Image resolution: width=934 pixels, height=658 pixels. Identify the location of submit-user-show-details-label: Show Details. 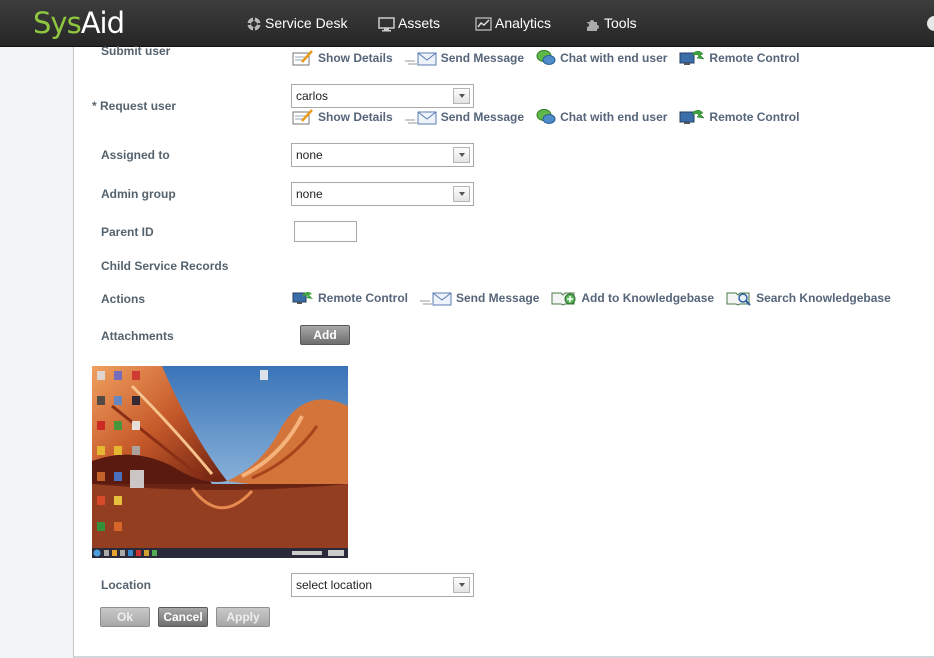
(355, 57).